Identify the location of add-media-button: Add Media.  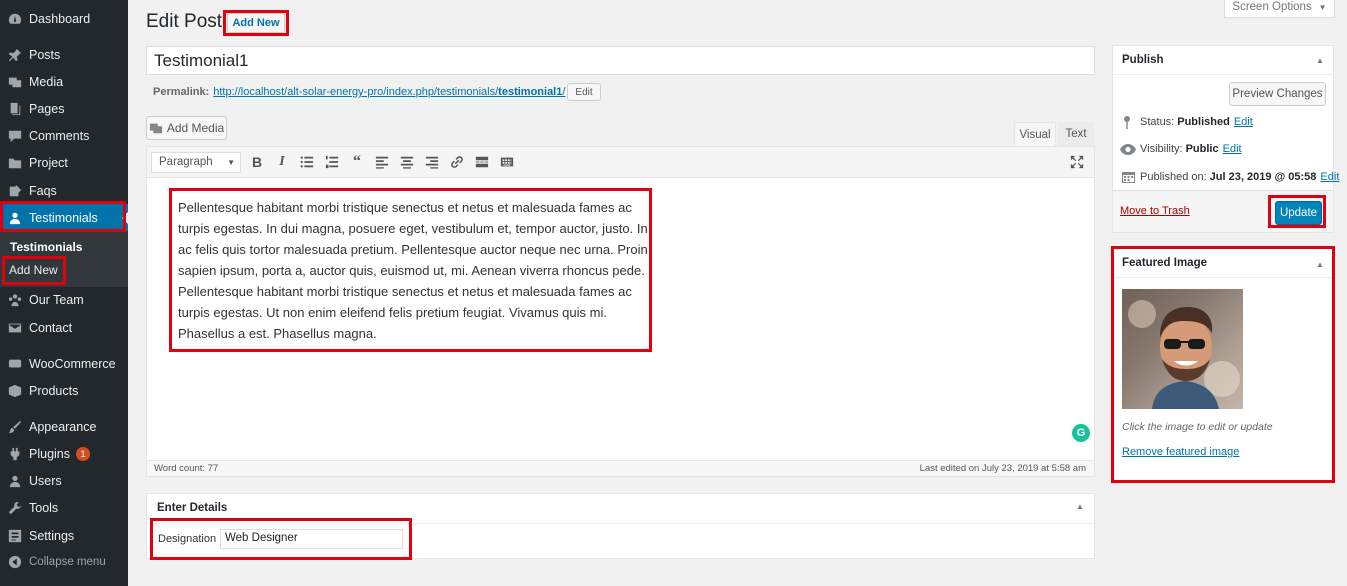
(186, 128).